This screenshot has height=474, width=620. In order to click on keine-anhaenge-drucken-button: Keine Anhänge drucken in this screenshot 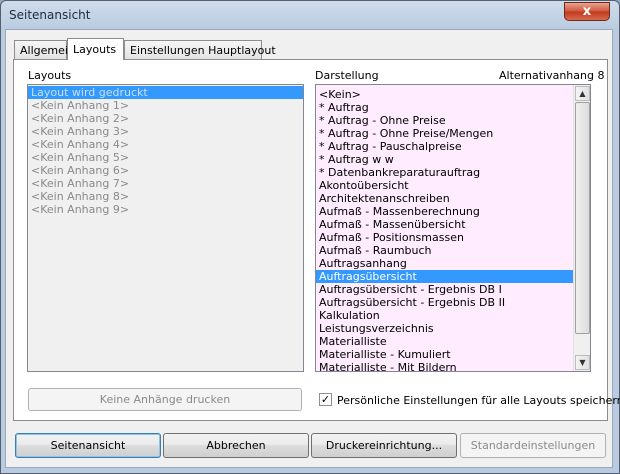, I will do `click(165, 399)`.